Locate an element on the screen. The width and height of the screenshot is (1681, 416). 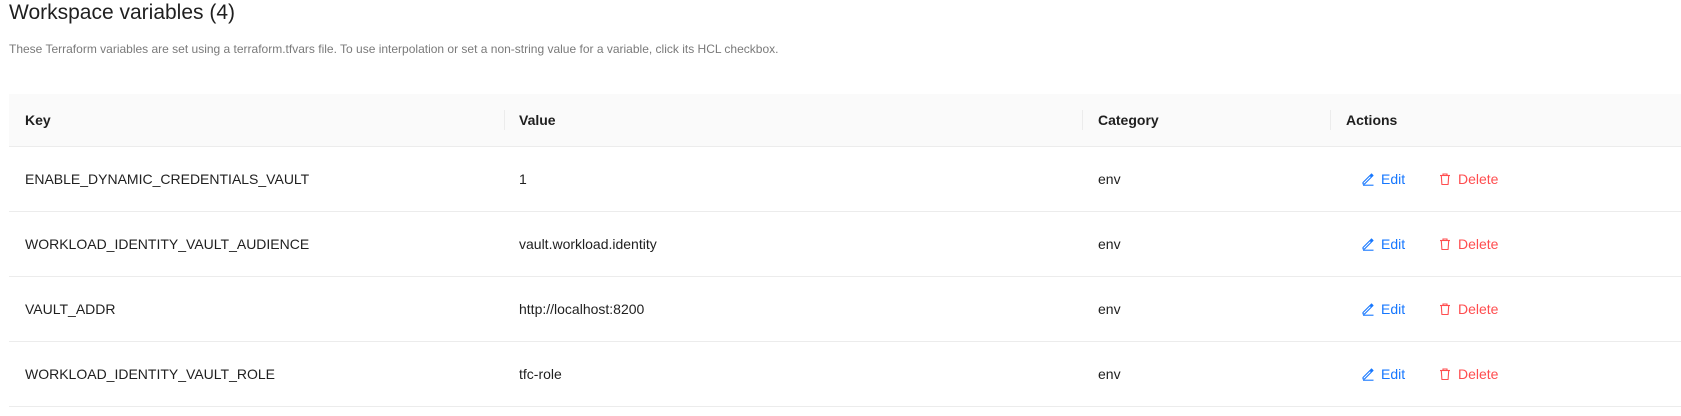
variable-key: WORKLOAD_IDENTITY_VAULT_AUDIENCE is located at coordinates (167, 244).